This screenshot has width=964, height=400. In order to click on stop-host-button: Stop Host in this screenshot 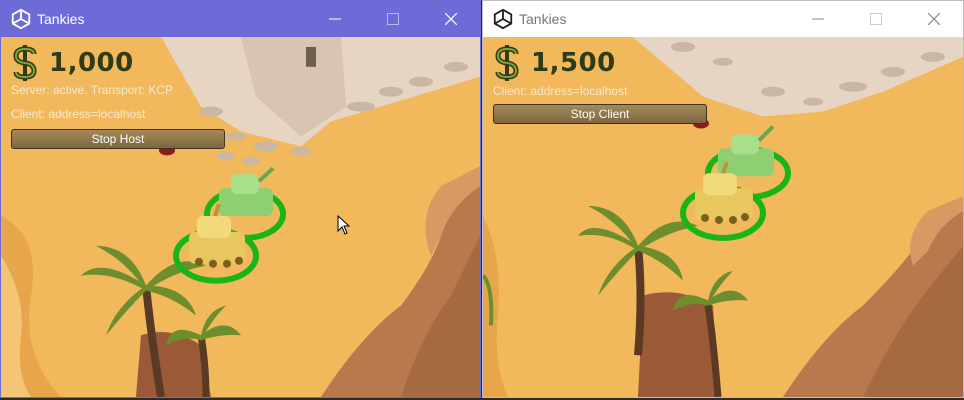, I will do `click(118, 139)`.